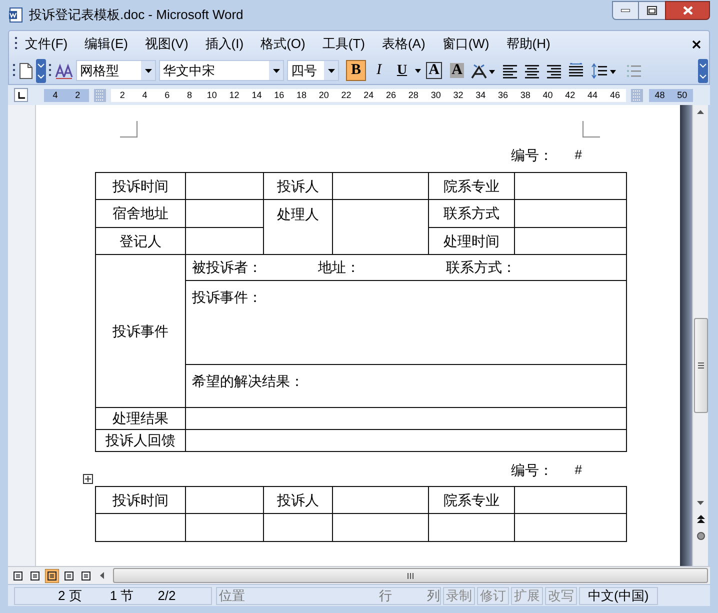  What do you see at coordinates (700, 519) in the screenshot?
I see `previous-page-icon` at bounding box center [700, 519].